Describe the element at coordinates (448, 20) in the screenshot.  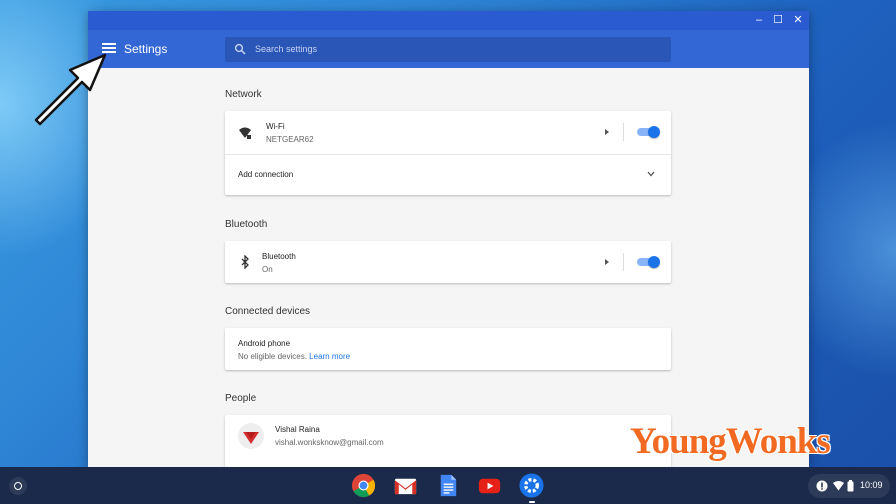
I see `window-titlebar: – ☐ ✕` at that location.